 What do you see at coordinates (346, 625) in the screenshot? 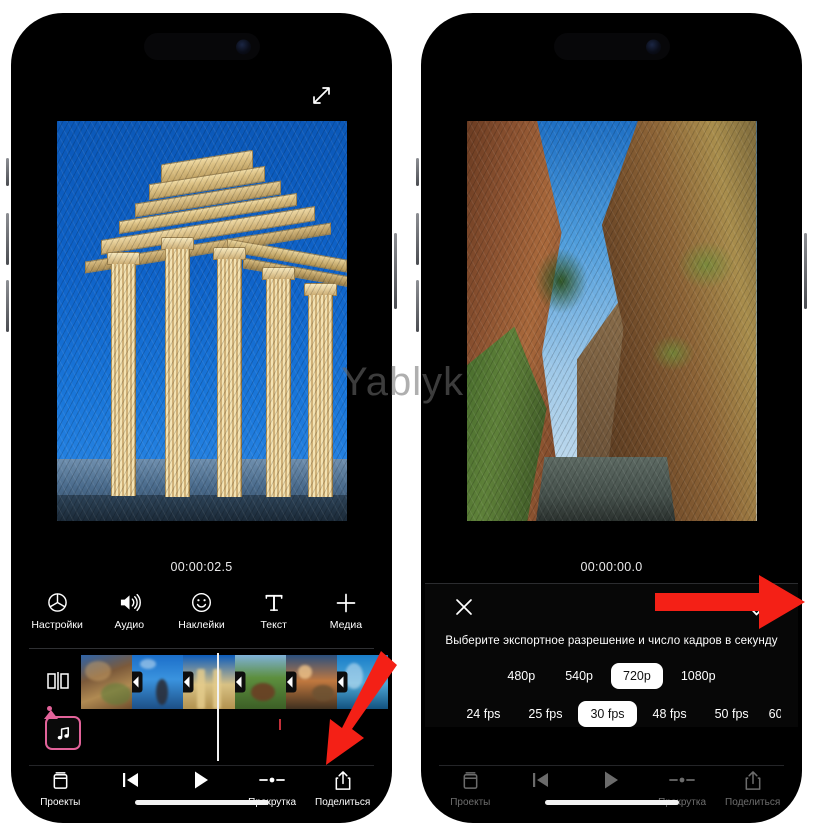
I see `tool-media-label: Медиа` at bounding box center [346, 625].